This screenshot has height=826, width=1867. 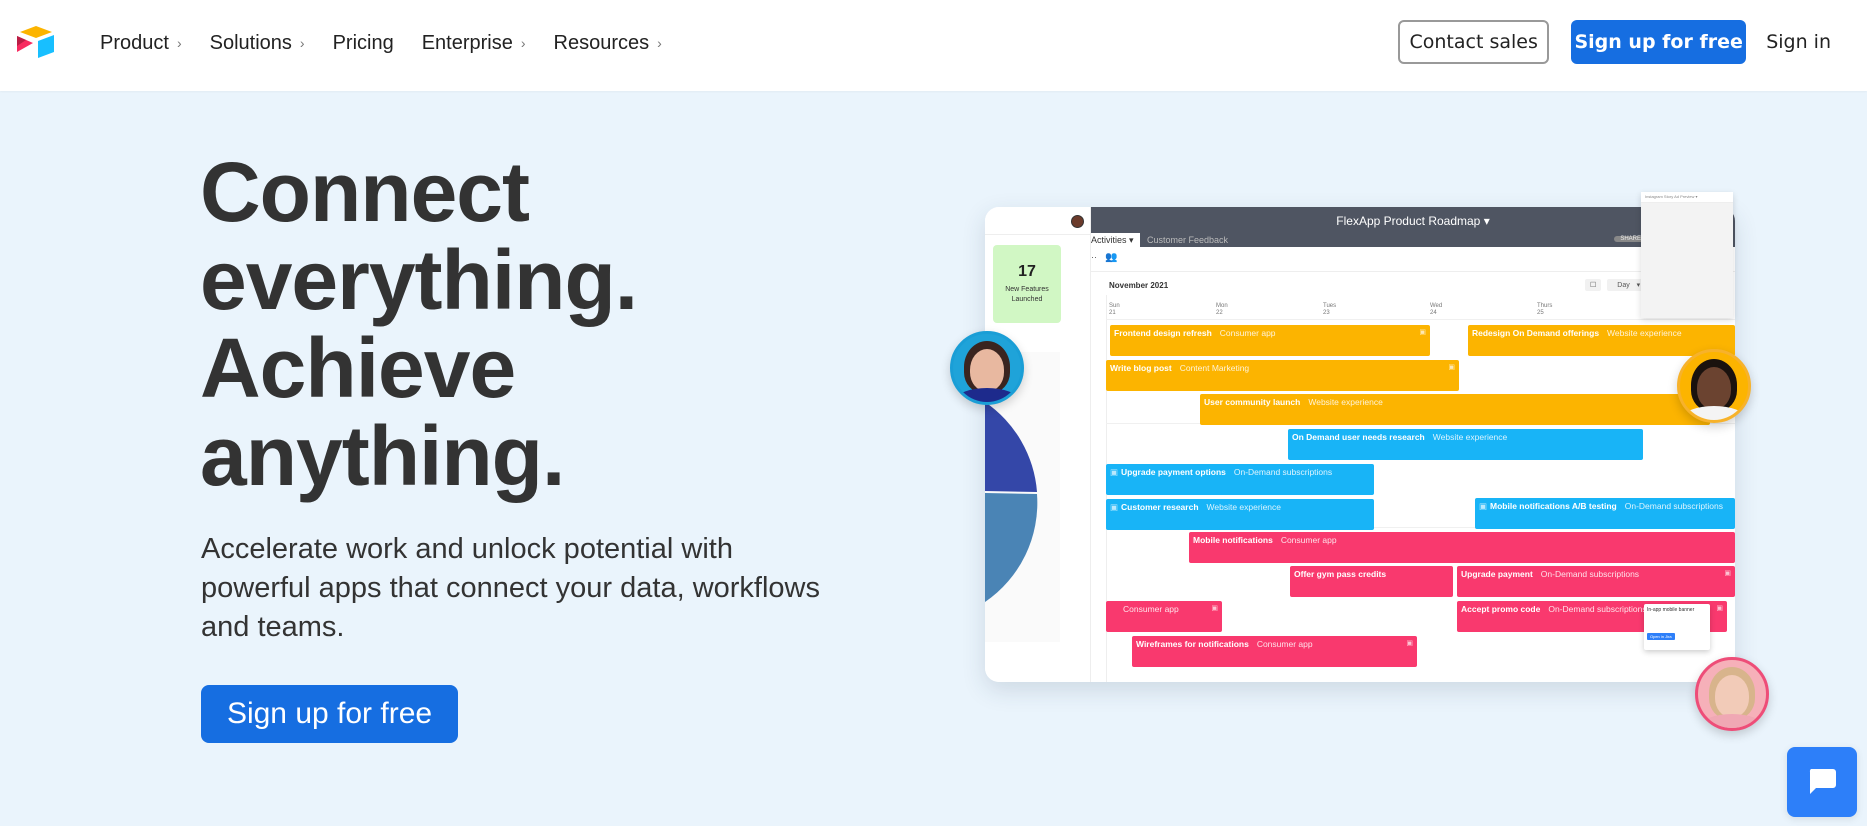 I want to click on tab-activities: Activities ▾, so click(x=1115, y=240).